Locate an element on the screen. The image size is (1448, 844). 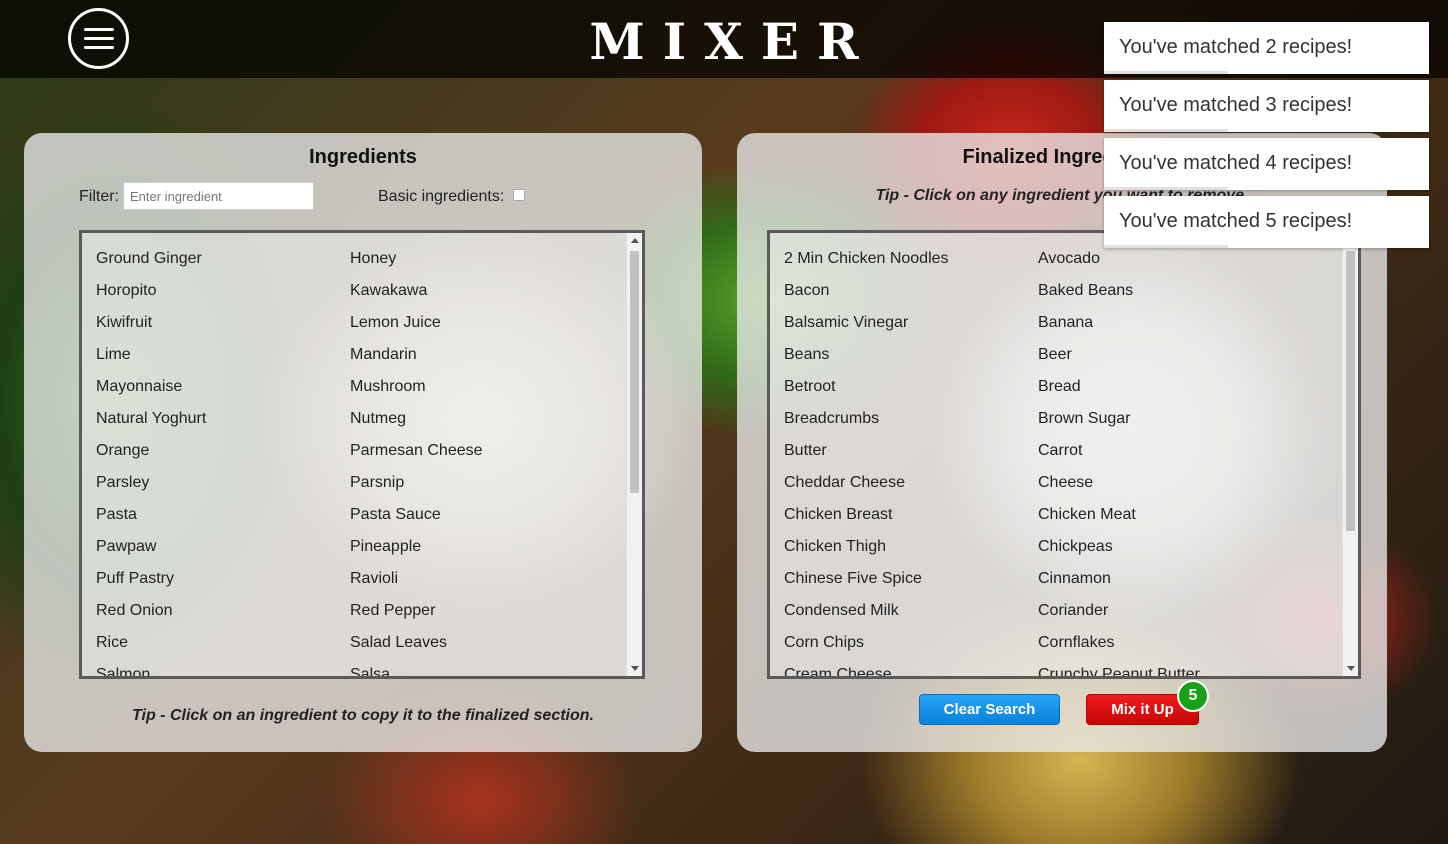
ingredient-item: Rice is located at coordinates (223, 646).